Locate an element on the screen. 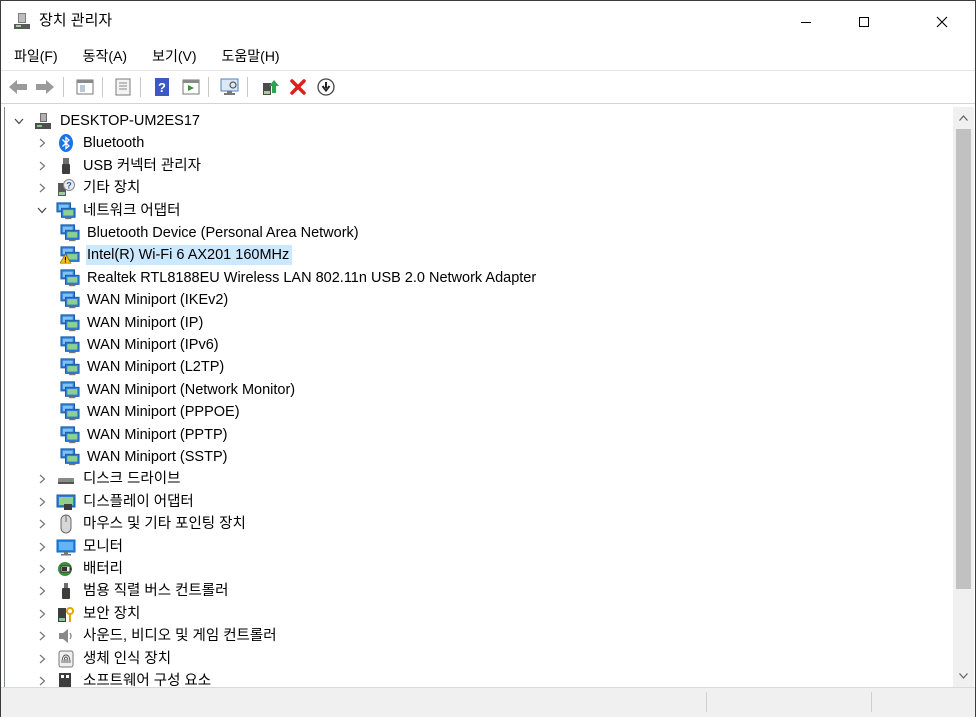  monitor-icon is located at coordinates (66, 547).